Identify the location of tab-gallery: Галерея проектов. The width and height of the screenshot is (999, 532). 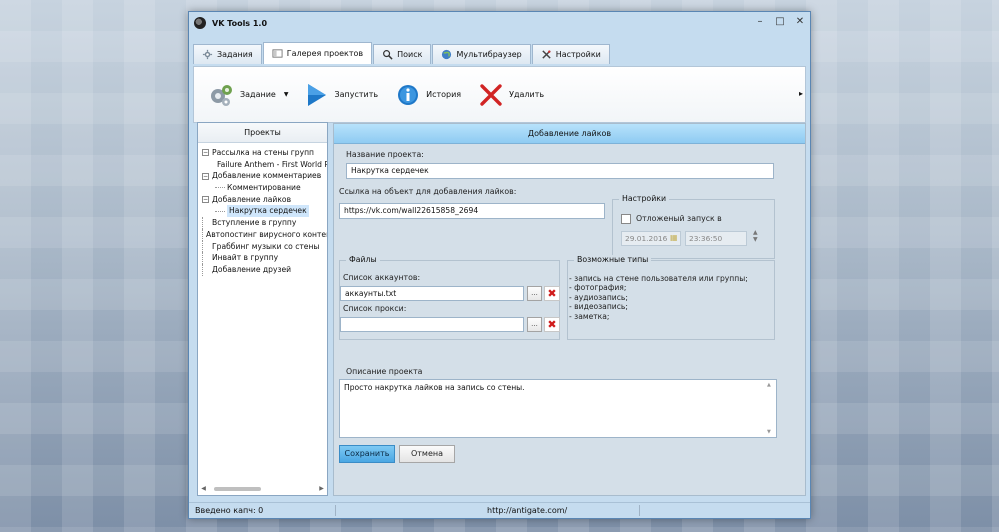
(317, 53).